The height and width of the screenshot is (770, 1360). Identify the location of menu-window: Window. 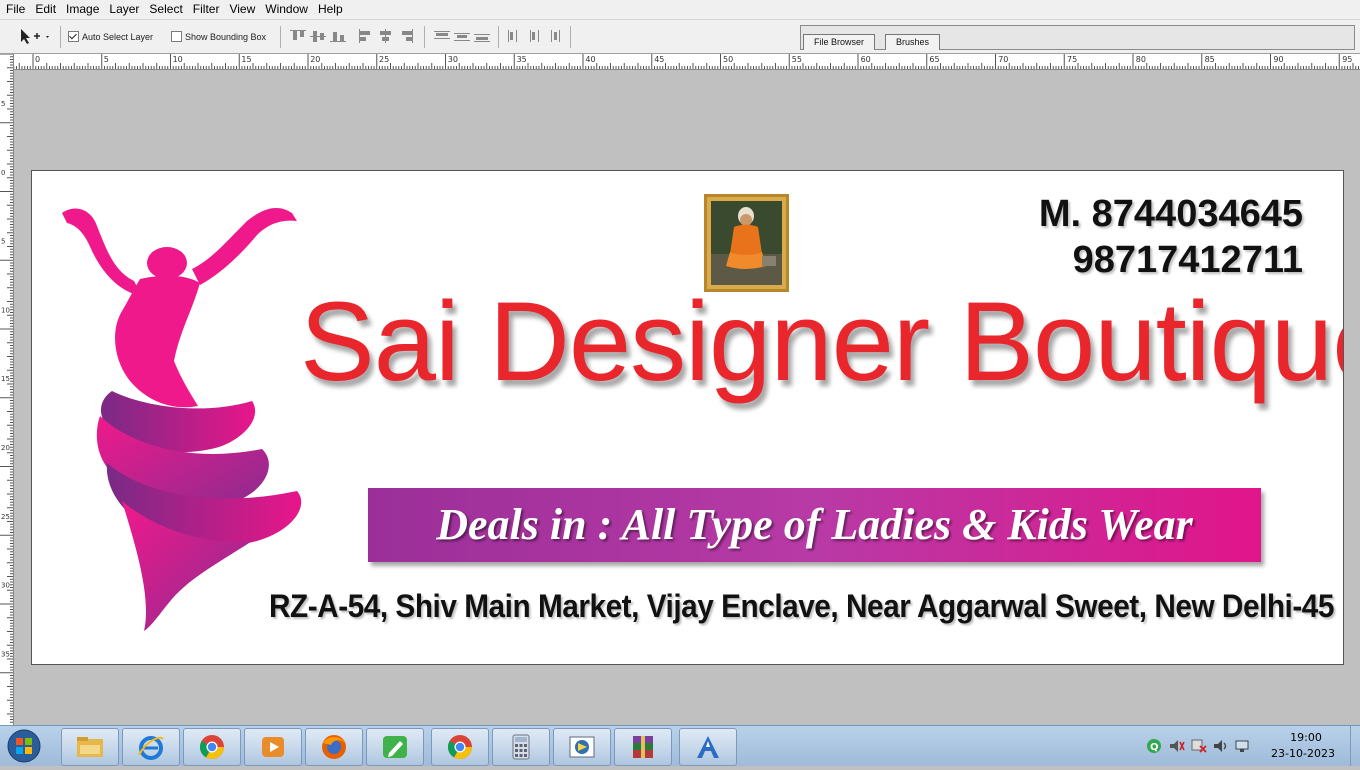
(286, 8).